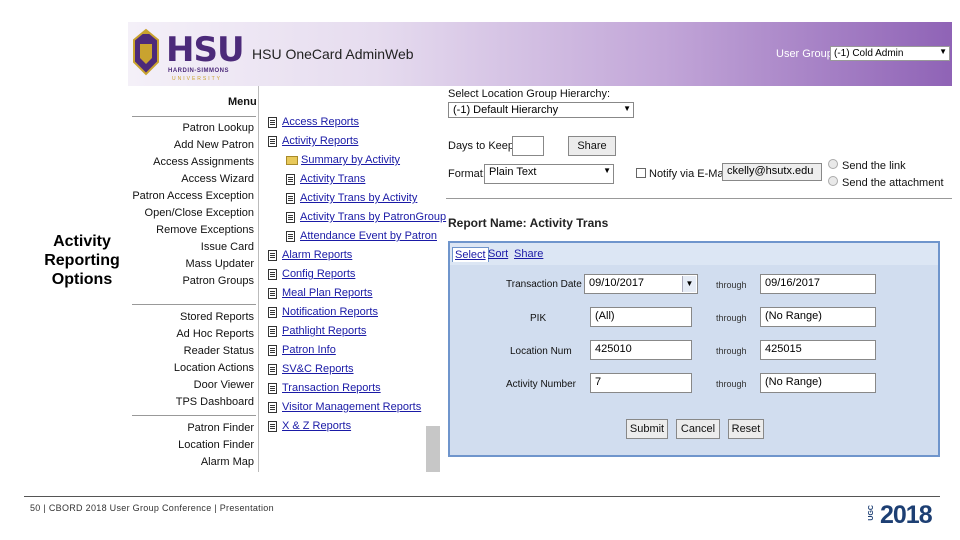  What do you see at coordinates (194, 428) in the screenshot?
I see `menu-item-patron-finder: Patron Finder` at bounding box center [194, 428].